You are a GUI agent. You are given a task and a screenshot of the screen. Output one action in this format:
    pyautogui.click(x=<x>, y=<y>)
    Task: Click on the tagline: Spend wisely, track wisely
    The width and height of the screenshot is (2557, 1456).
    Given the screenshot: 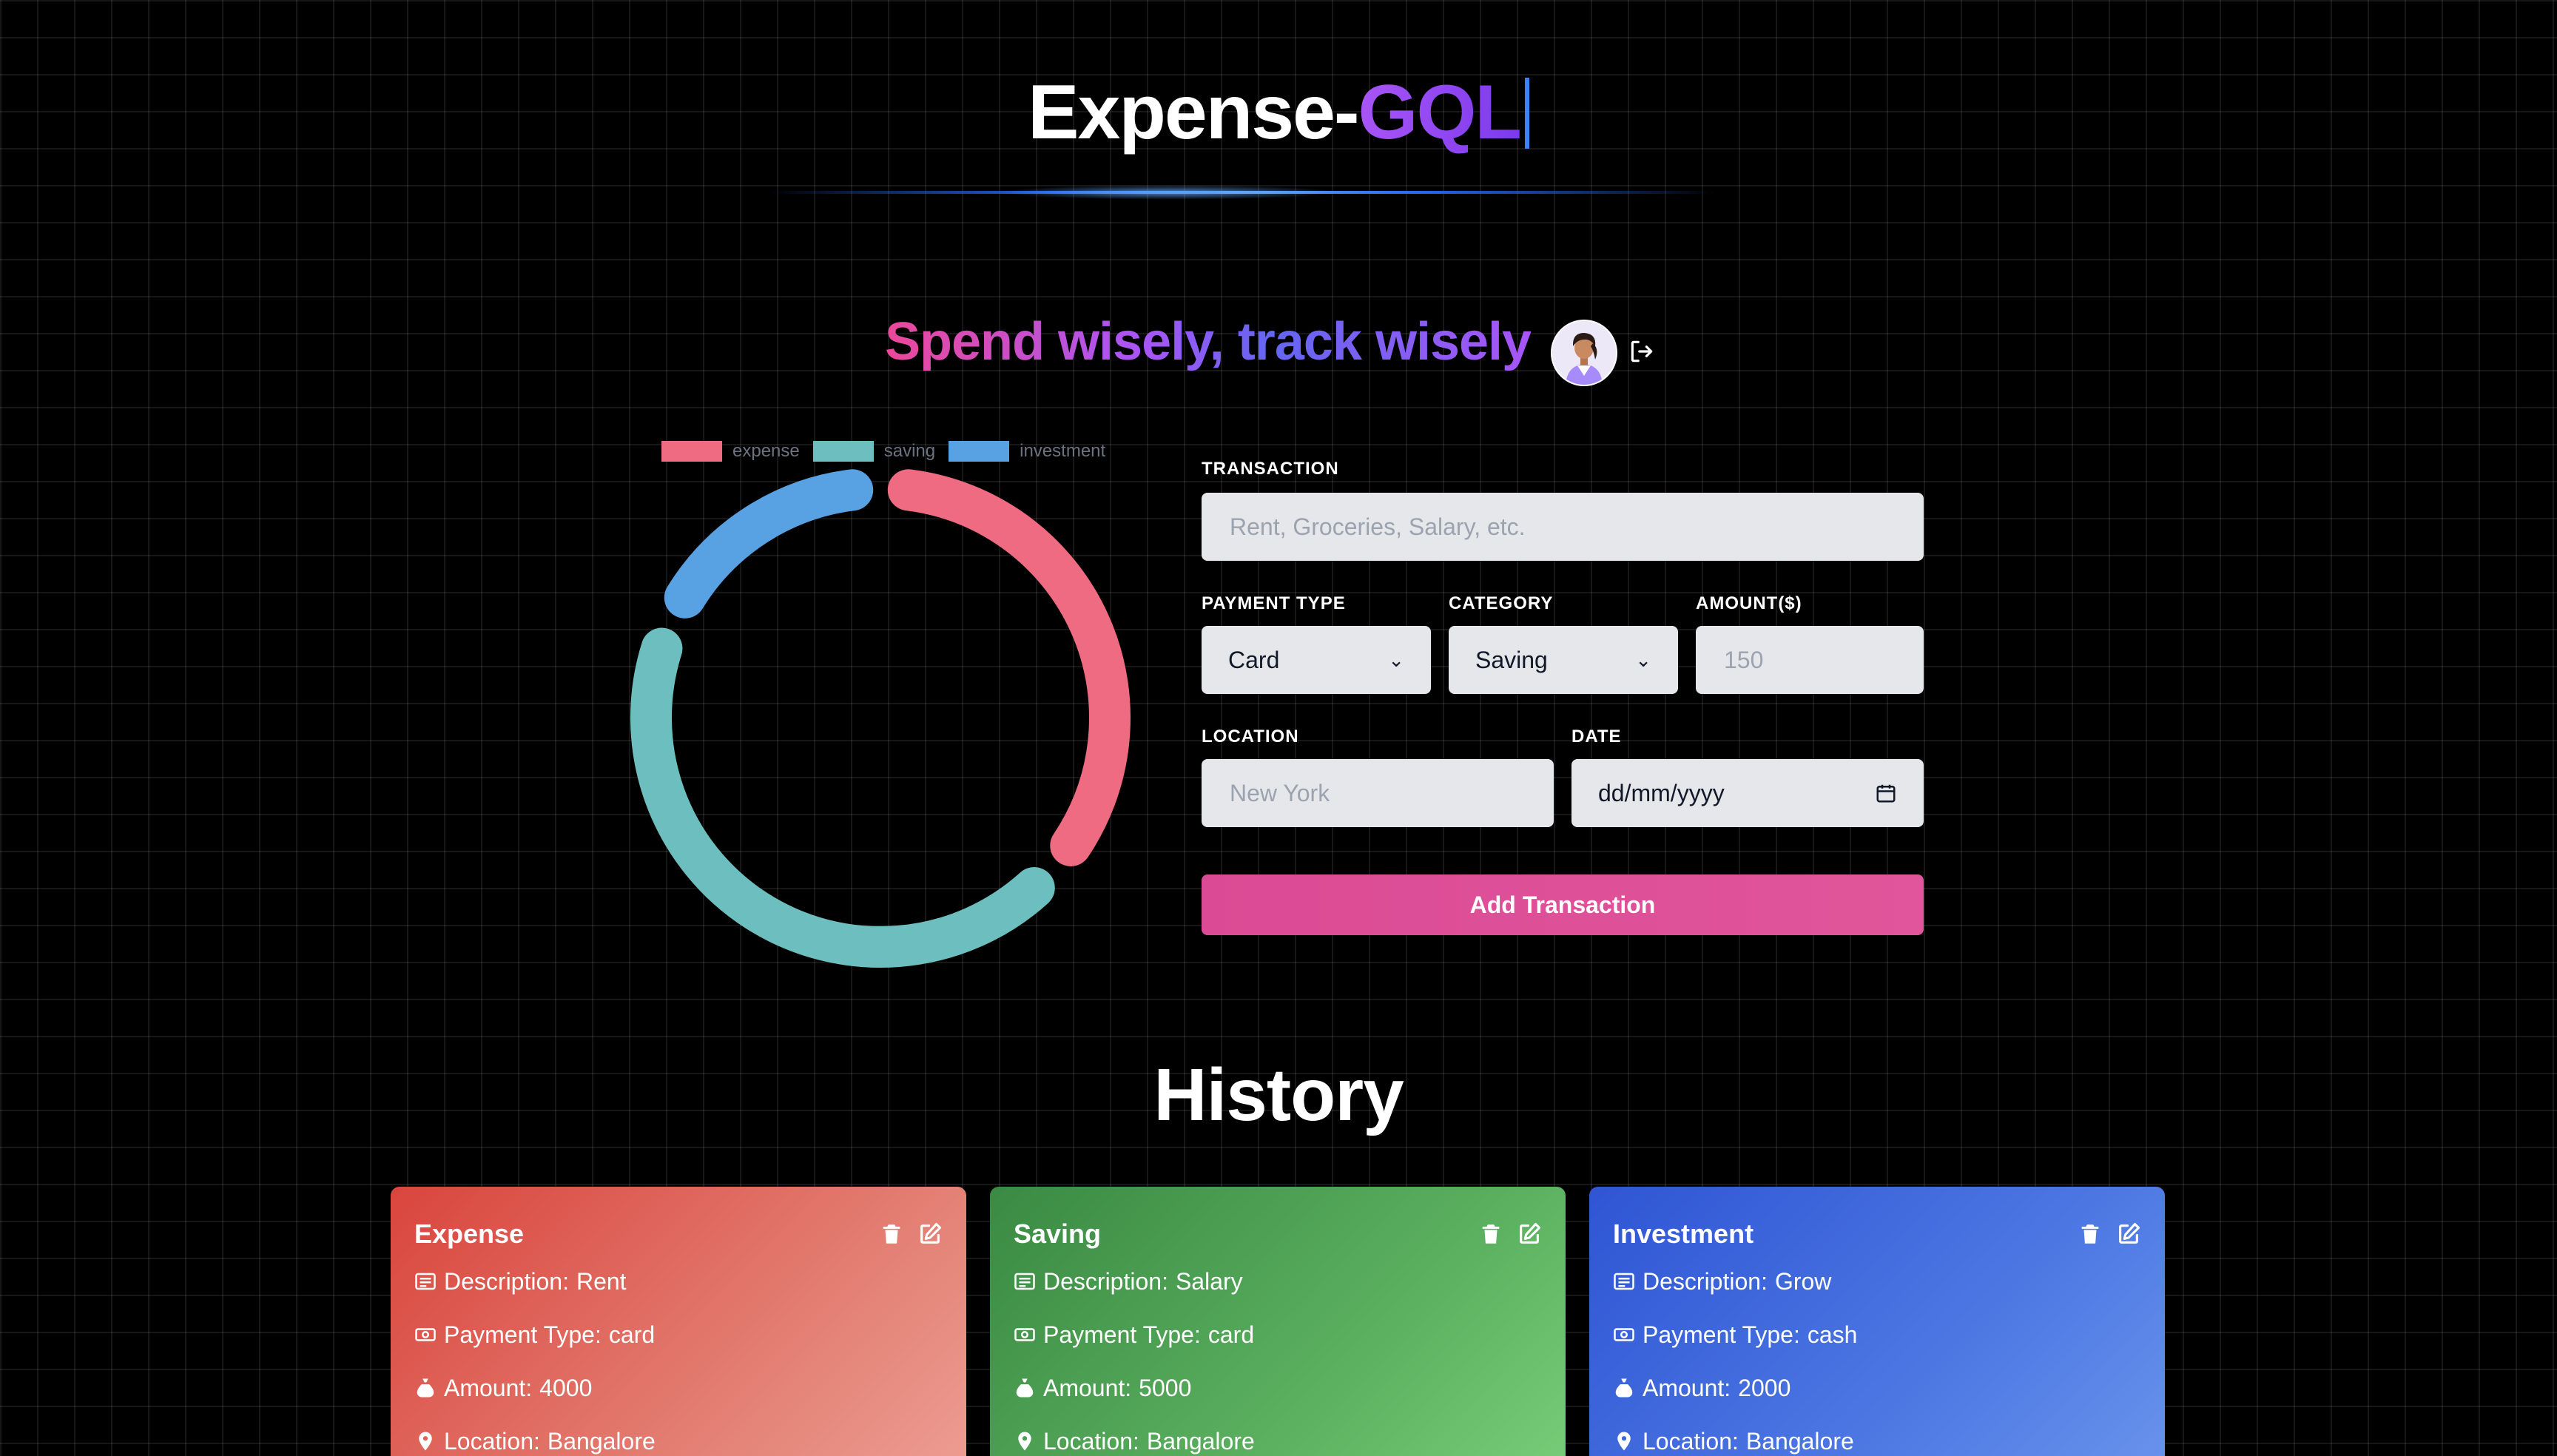 What is the action you would take?
    pyautogui.click(x=1209, y=342)
    